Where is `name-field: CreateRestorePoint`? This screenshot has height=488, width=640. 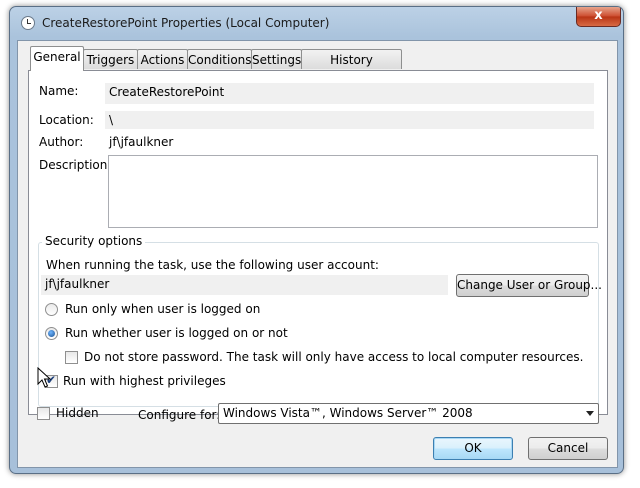 name-field: CreateRestorePoint is located at coordinates (349, 93).